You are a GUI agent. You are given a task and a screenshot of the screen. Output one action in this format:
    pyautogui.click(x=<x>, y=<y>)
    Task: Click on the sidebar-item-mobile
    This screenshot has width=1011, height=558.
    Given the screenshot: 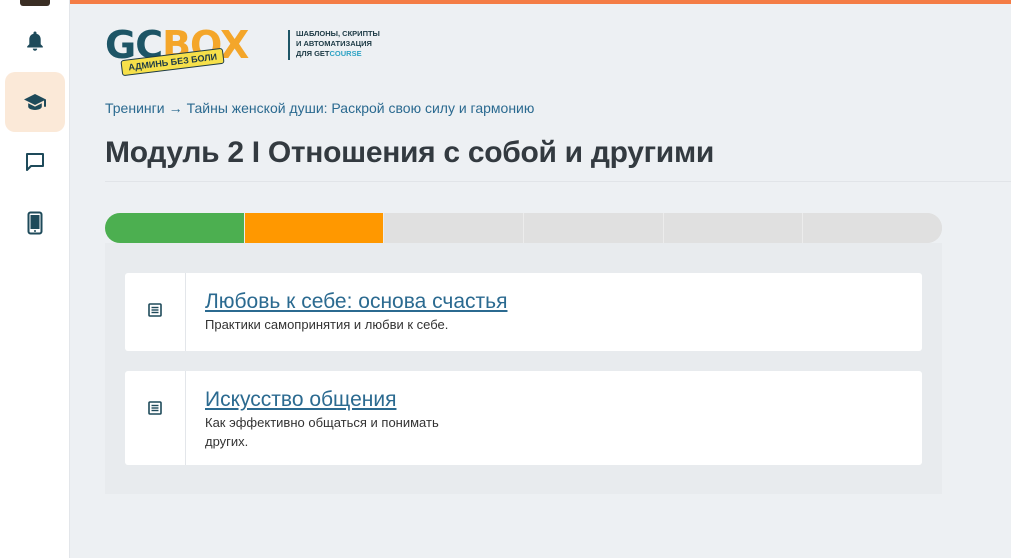 What is the action you would take?
    pyautogui.click(x=35, y=223)
    